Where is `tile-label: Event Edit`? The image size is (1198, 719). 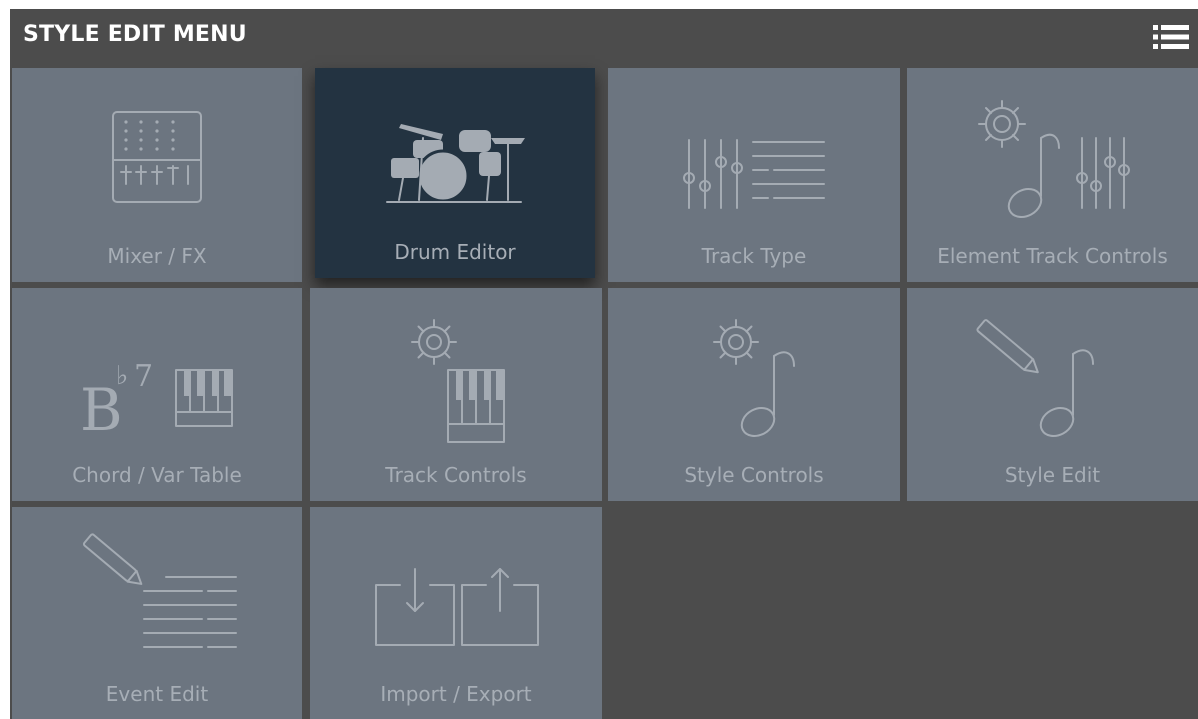 tile-label: Event Edit is located at coordinates (157, 694).